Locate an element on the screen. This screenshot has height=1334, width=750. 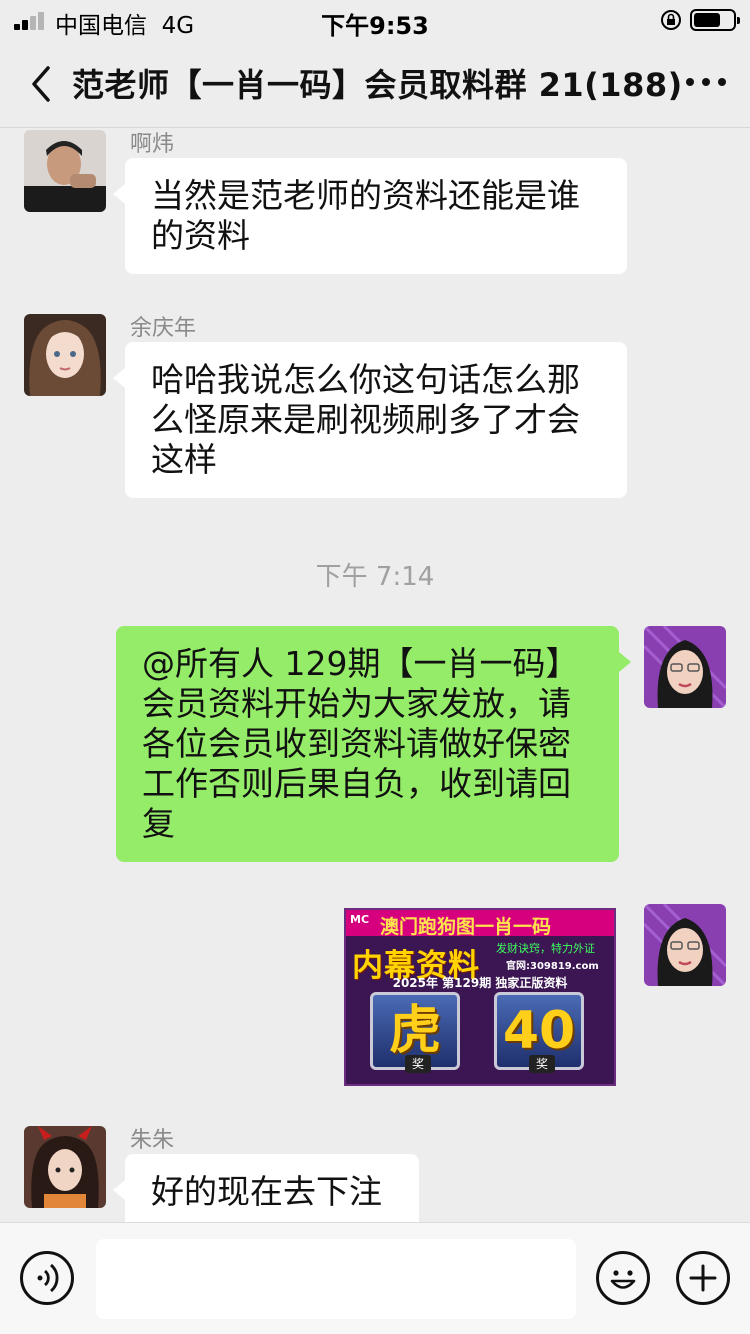
chat-header: 范老师【一肖一码】会员取料群 21(188) is located at coordinates (375, 84).